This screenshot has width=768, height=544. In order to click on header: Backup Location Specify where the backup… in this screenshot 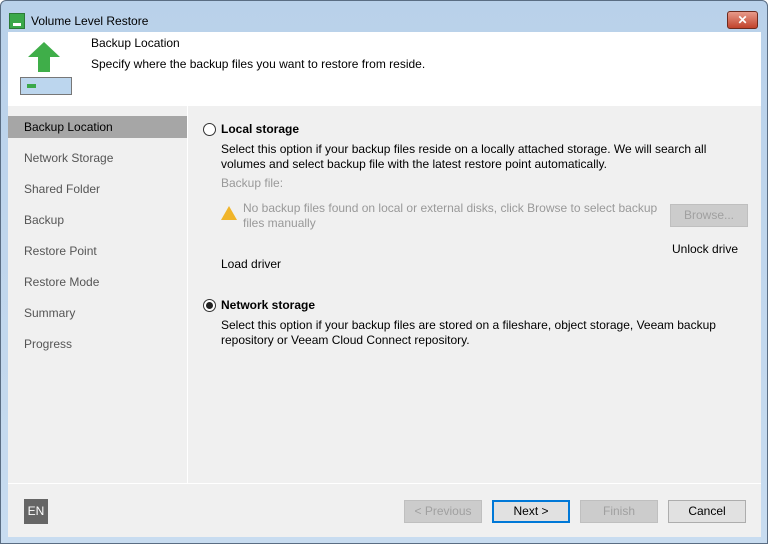, I will do `click(384, 69)`.